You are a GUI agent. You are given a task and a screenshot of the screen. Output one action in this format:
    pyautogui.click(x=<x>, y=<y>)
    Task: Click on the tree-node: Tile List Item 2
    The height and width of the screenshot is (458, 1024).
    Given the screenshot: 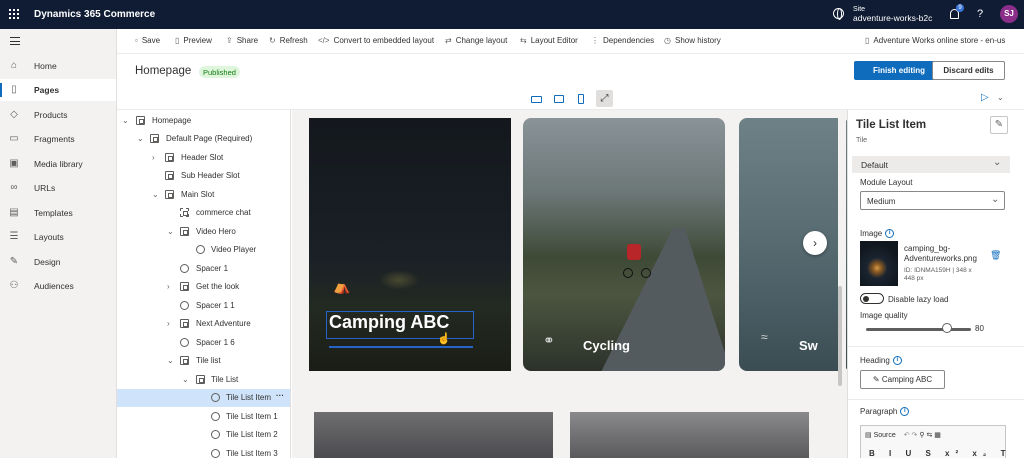 What is the action you would take?
    pyautogui.click(x=203, y=435)
    